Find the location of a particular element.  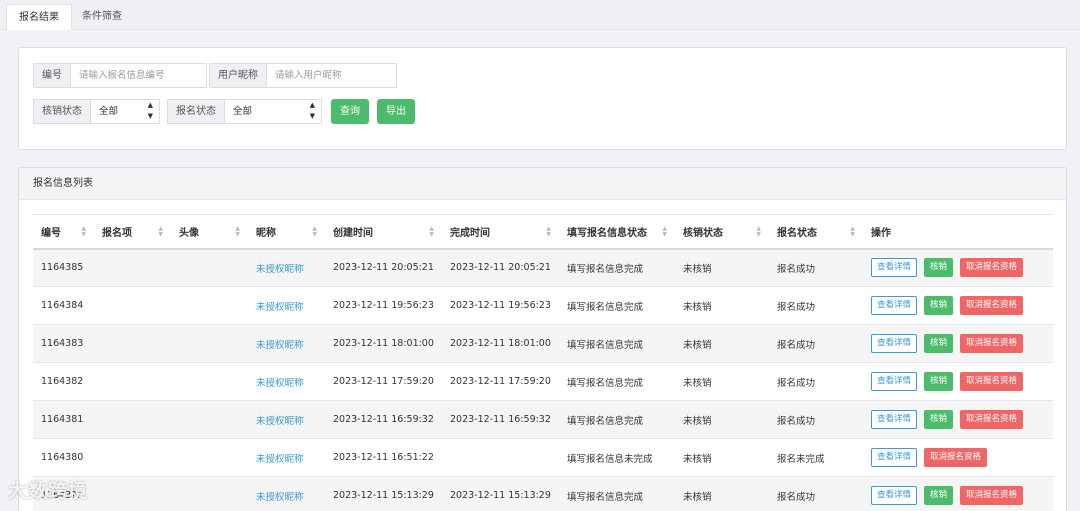

select-arrows-icon: ▲ ▼ is located at coordinates (312, 110).